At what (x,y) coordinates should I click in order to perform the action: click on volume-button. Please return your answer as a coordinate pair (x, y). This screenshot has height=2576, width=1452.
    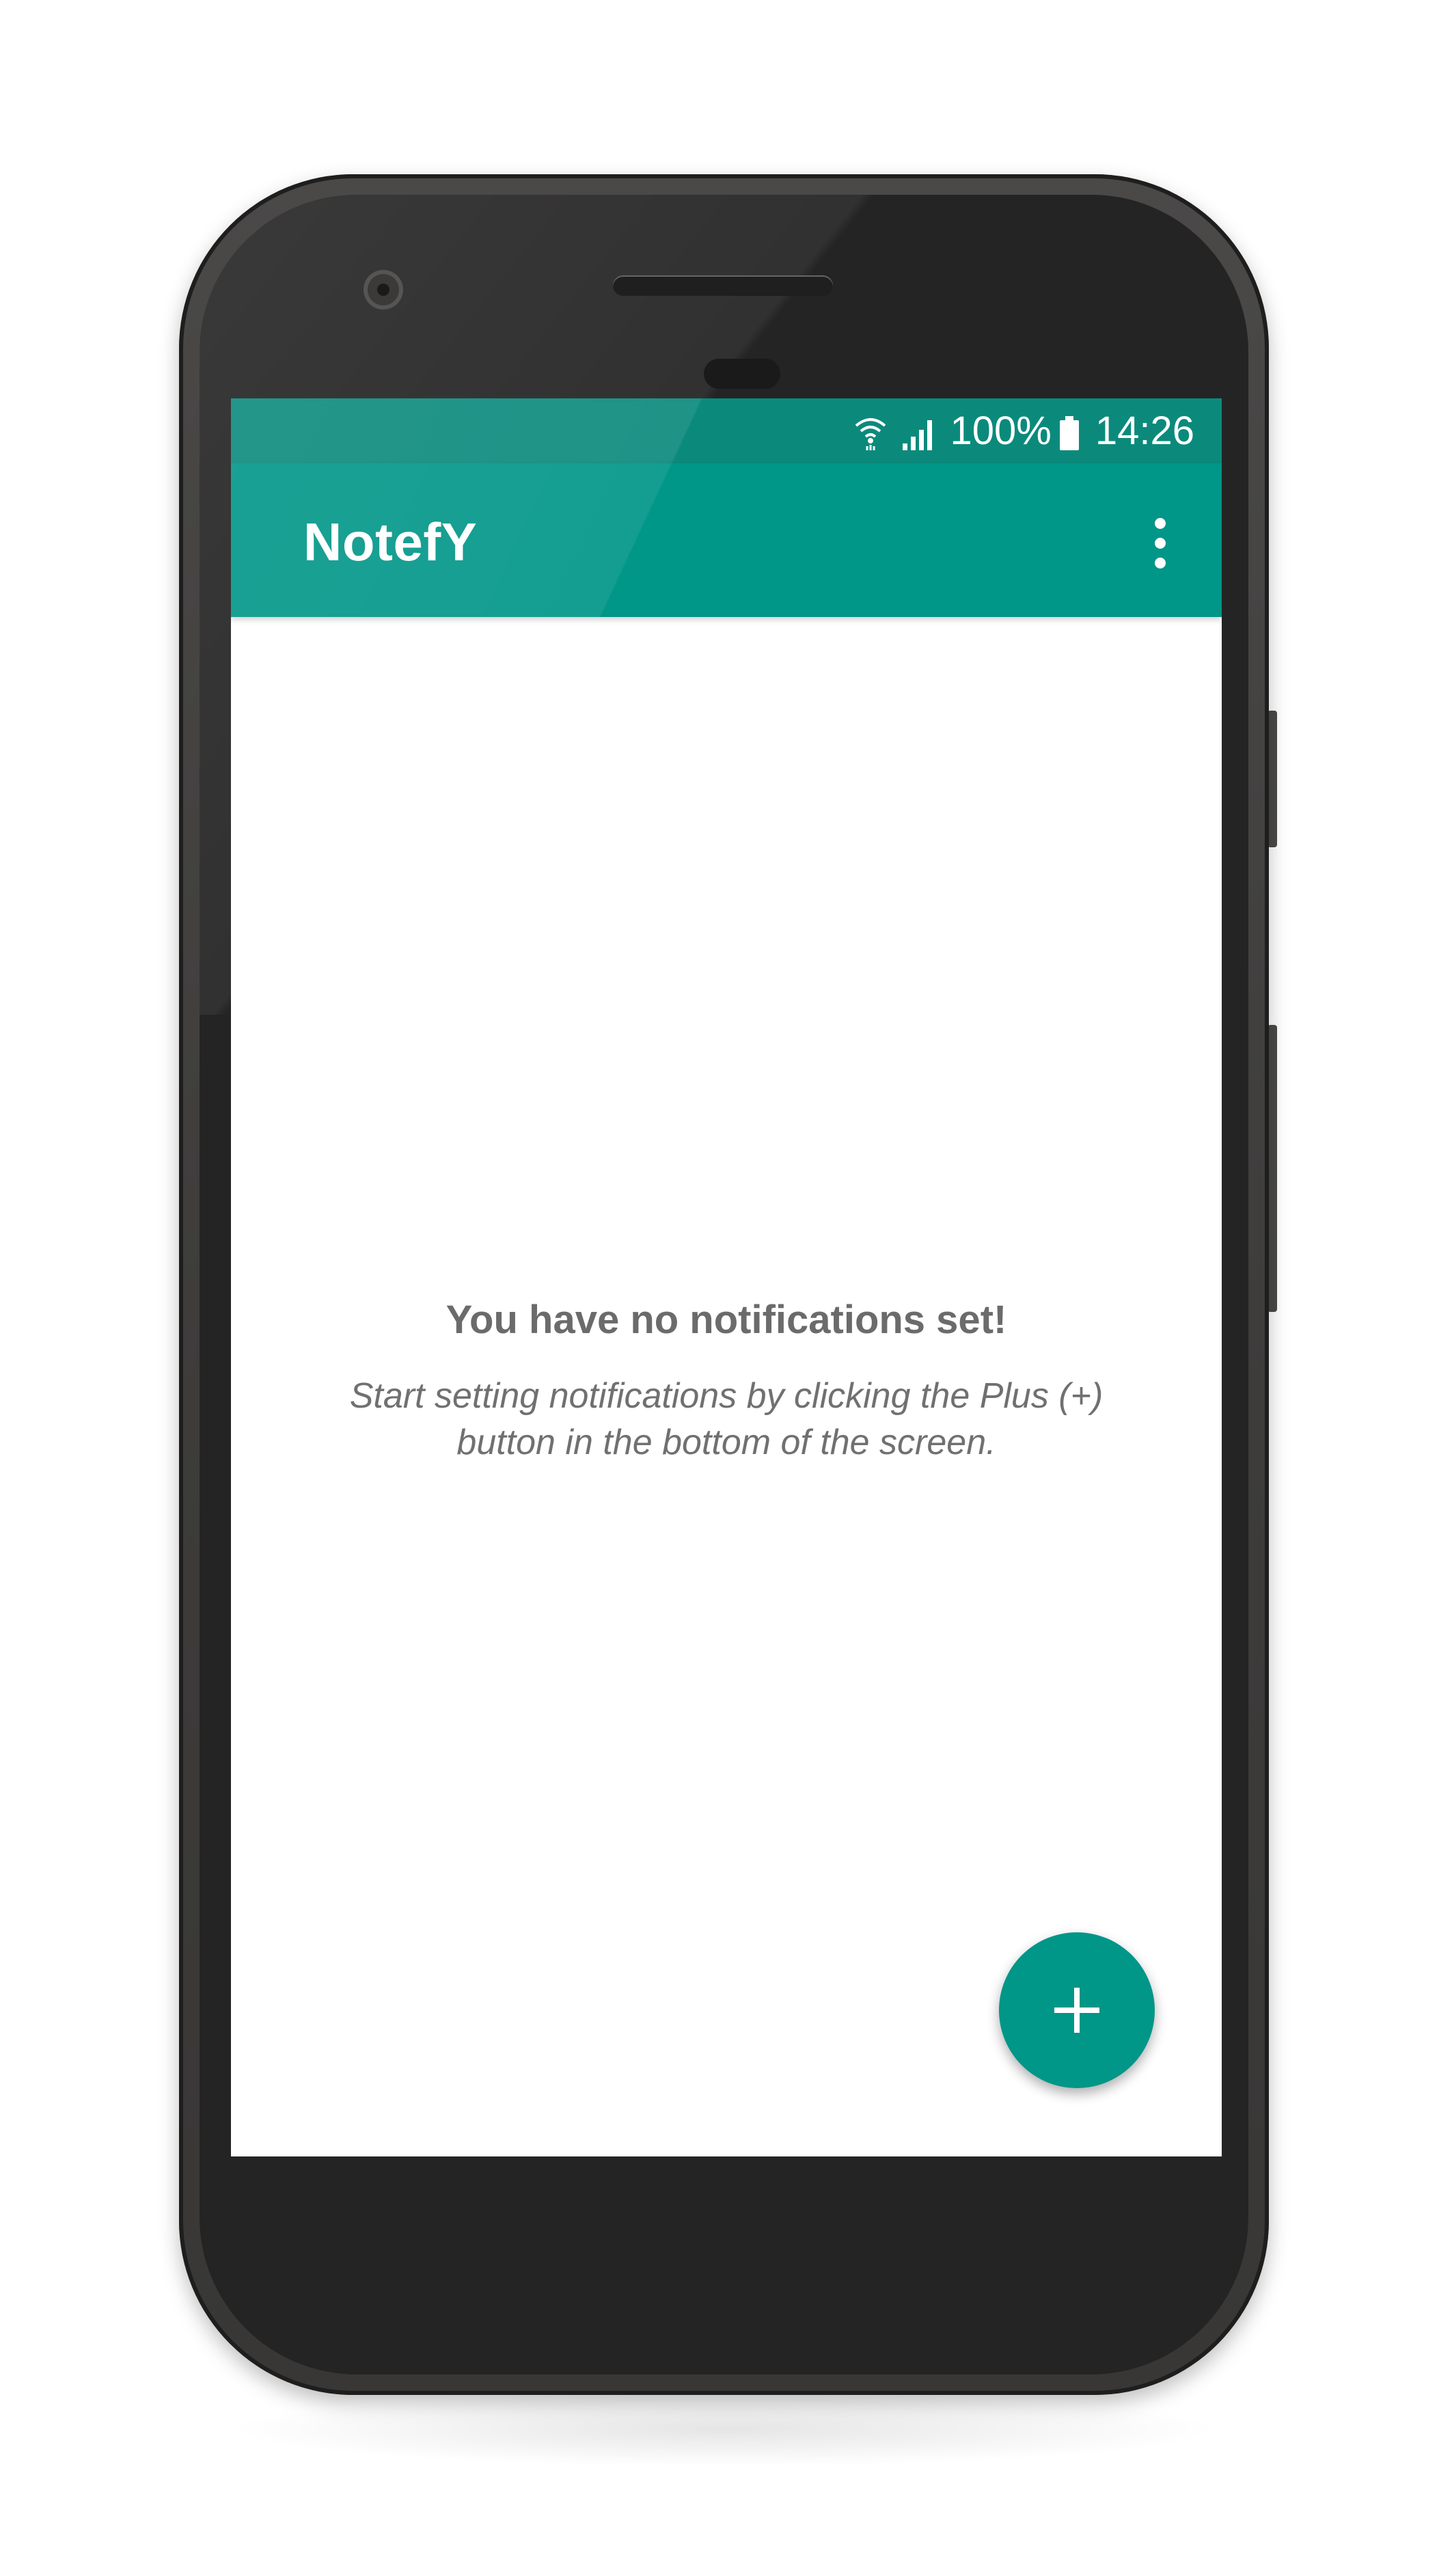
    Looking at the image, I should click on (1272, 1168).